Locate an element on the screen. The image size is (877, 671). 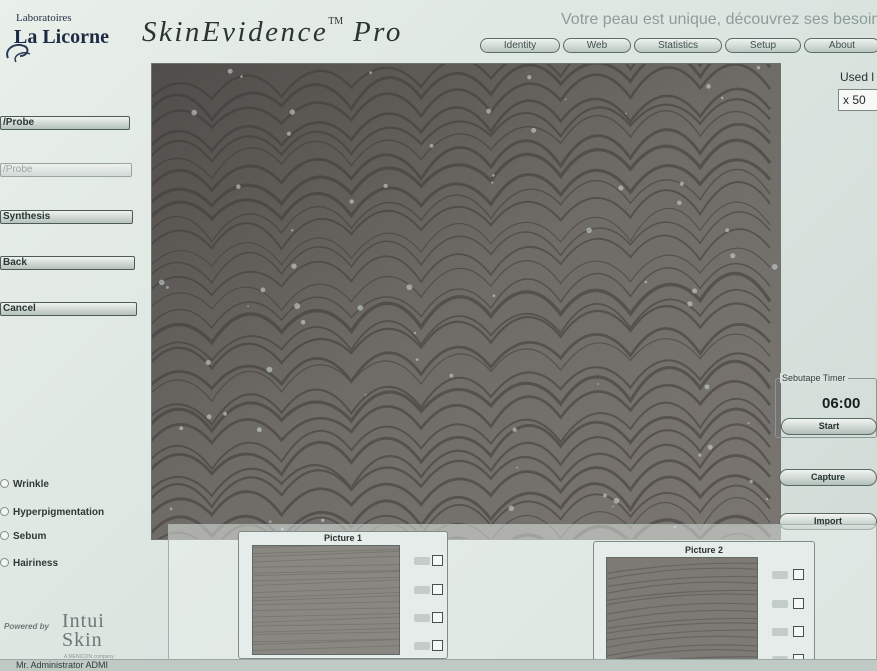
intuiskin-logo: Intui Skin is located at coordinates (83, 631).